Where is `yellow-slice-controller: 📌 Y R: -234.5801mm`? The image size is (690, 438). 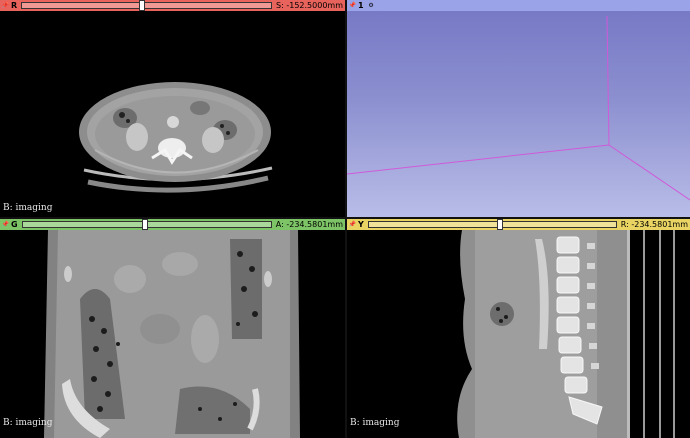 yellow-slice-controller: 📌 Y R: -234.5801mm is located at coordinates (518, 224).